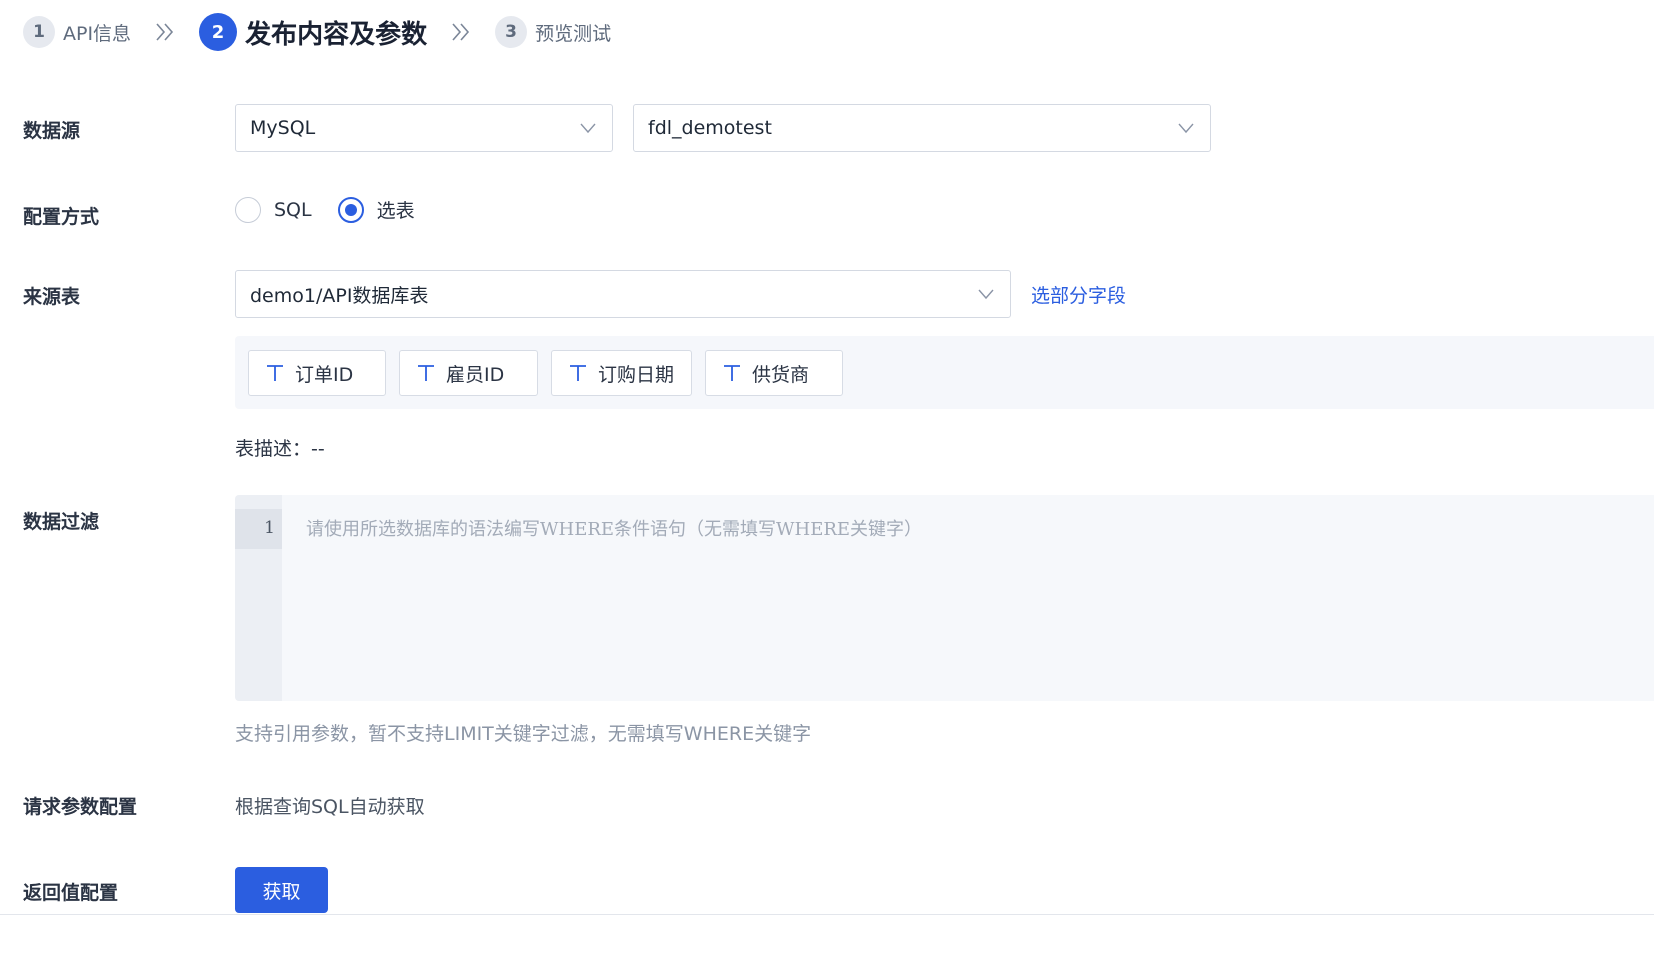 This screenshot has width=1654, height=976. Describe the element at coordinates (424, 128) in the screenshot. I see `datasource-type-select: MySQL` at that location.